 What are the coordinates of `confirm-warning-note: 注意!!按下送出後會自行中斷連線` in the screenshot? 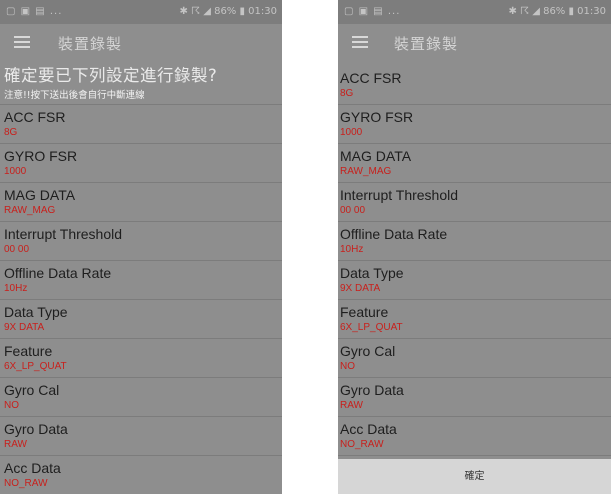 It's located at (141, 96).